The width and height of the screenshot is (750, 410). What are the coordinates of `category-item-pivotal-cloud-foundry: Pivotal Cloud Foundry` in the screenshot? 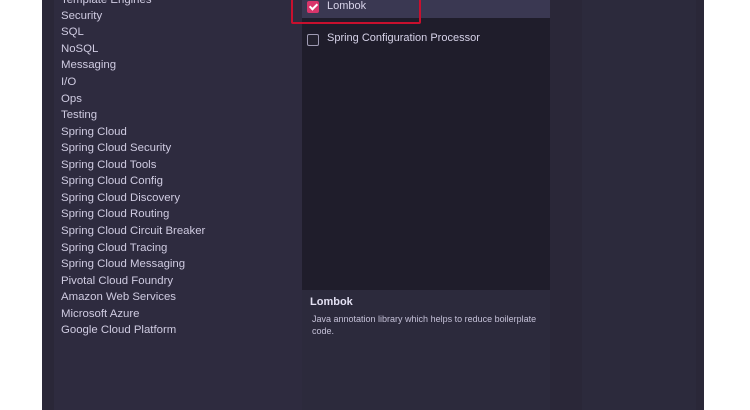 It's located at (117, 281).